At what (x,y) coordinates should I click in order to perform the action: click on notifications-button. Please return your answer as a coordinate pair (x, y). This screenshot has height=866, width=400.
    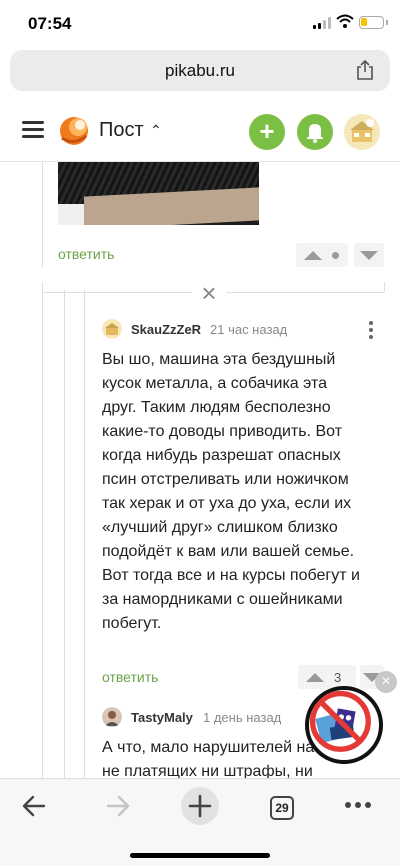
    Looking at the image, I should click on (315, 132).